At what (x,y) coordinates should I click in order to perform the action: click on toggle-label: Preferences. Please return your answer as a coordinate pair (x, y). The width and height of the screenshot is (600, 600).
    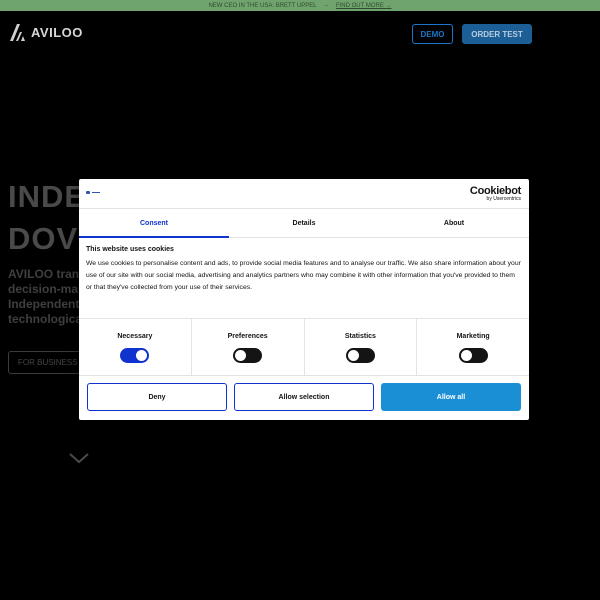
    Looking at the image, I should click on (247, 336).